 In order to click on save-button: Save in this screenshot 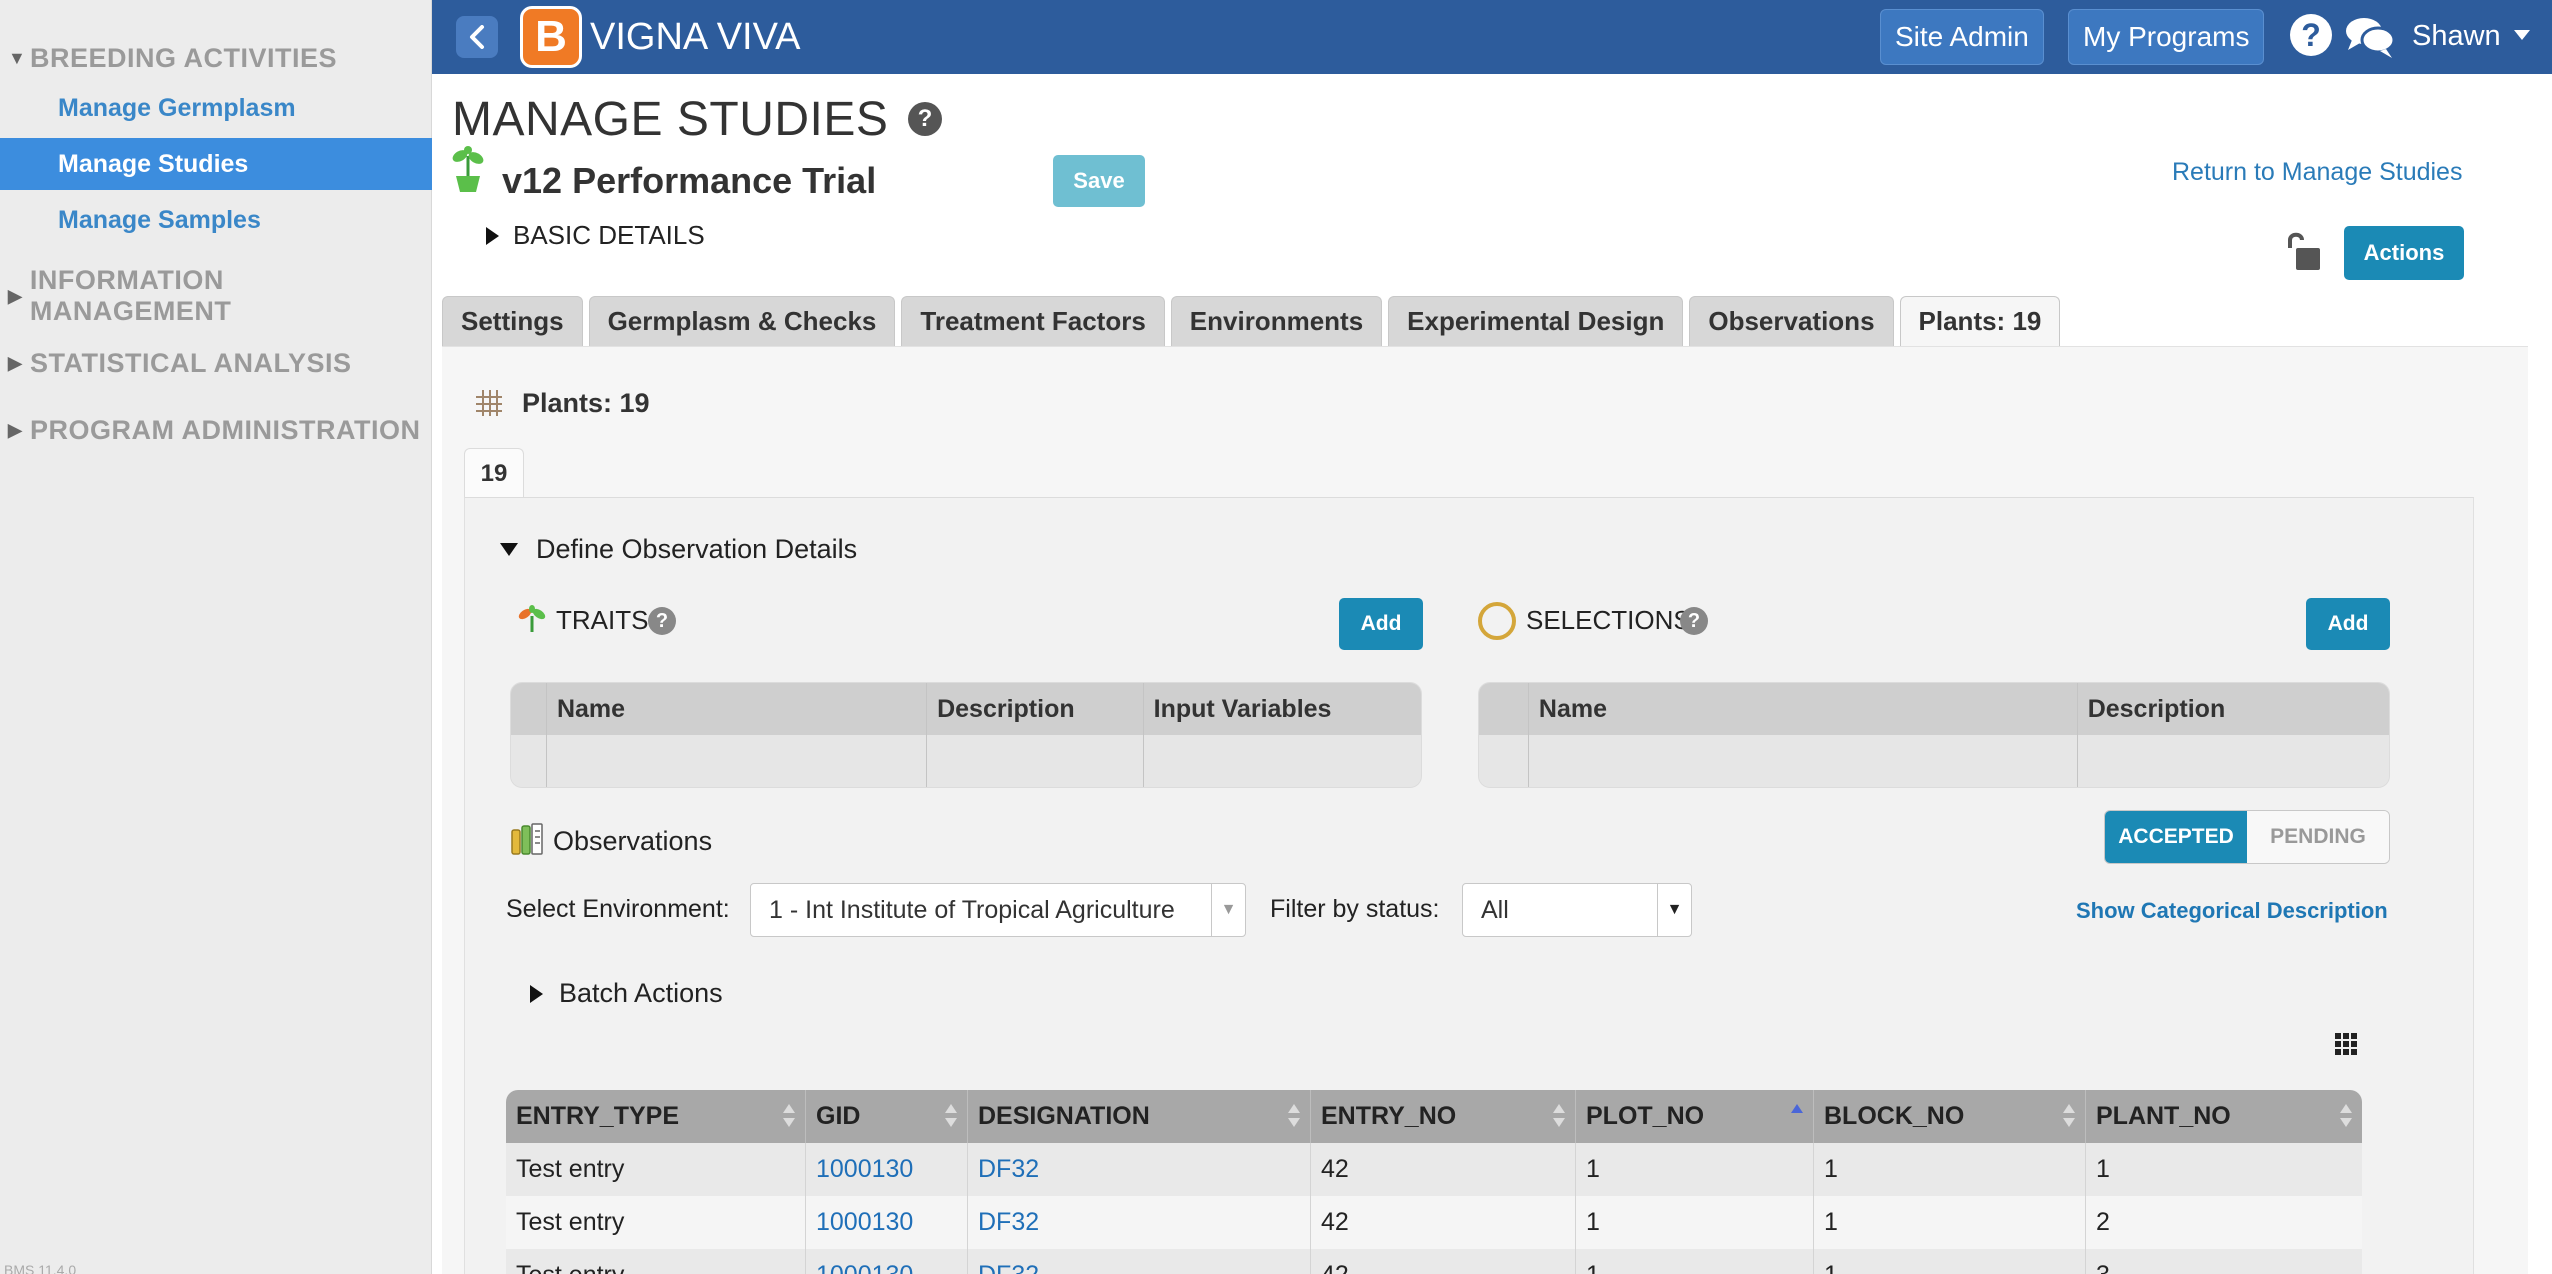, I will do `click(1099, 181)`.